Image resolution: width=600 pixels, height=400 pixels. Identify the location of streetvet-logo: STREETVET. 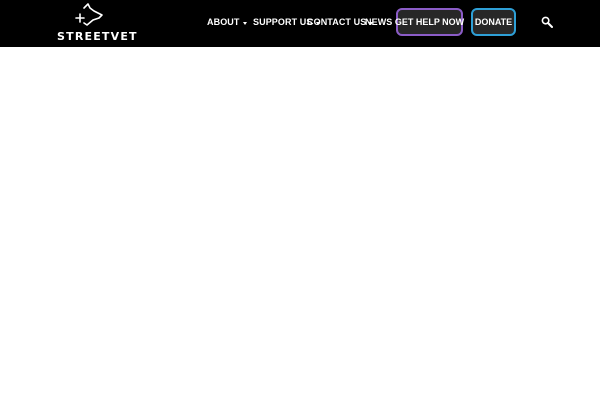
(97, 23).